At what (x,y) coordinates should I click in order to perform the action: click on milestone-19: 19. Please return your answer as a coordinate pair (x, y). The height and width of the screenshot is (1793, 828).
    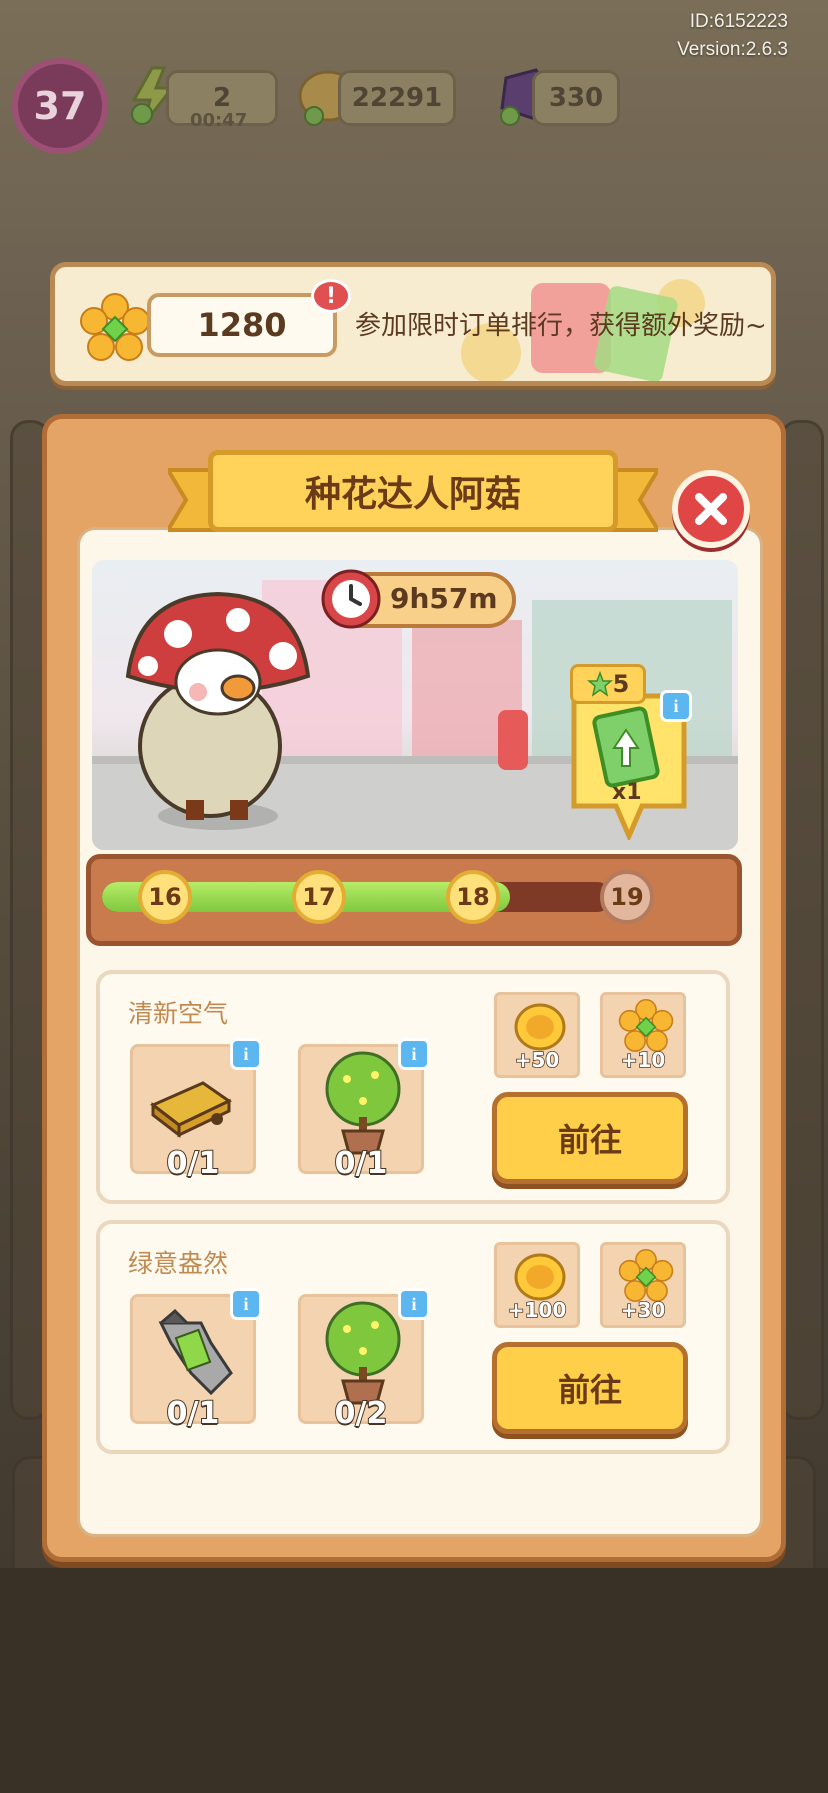
    Looking at the image, I should click on (627, 897).